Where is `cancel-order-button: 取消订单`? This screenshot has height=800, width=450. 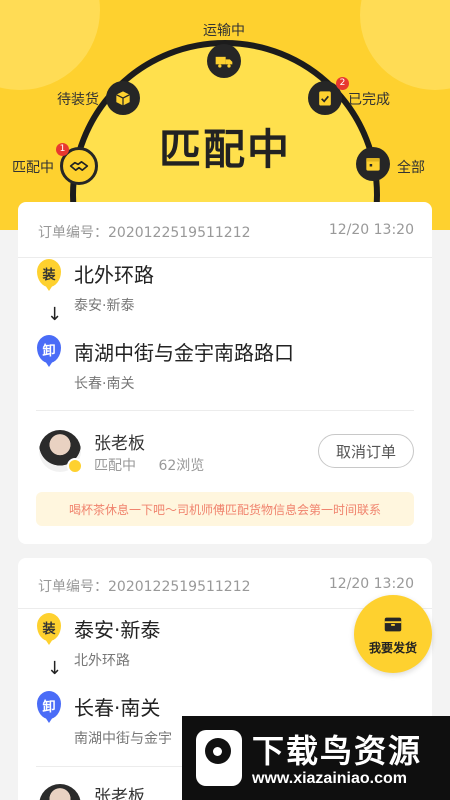 cancel-order-button: 取消订单 is located at coordinates (366, 451).